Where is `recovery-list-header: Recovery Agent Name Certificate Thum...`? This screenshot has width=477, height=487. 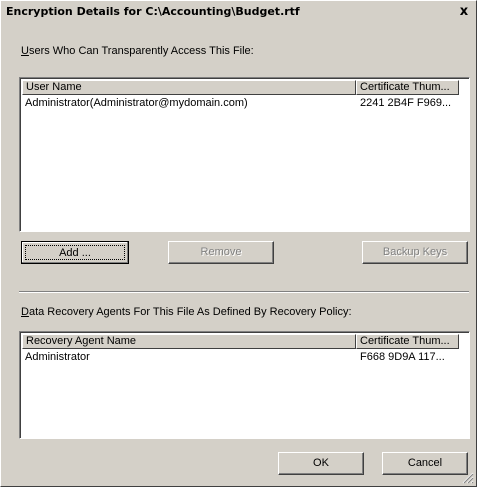
recovery-list-header: Recovery Agent Name Certificate Thum... is located at coordinates (244, 341).